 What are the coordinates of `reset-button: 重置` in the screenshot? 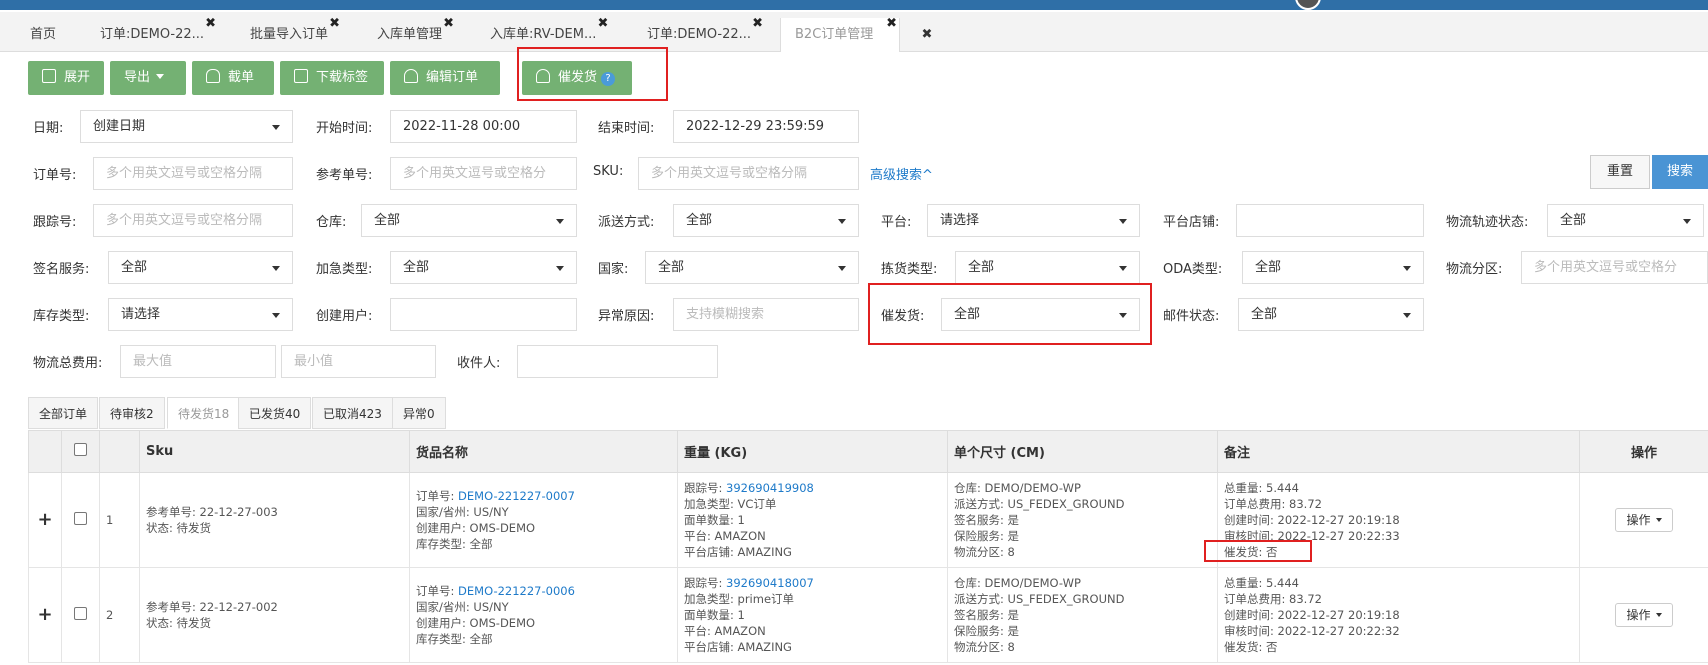 It's located at (1620, 172).